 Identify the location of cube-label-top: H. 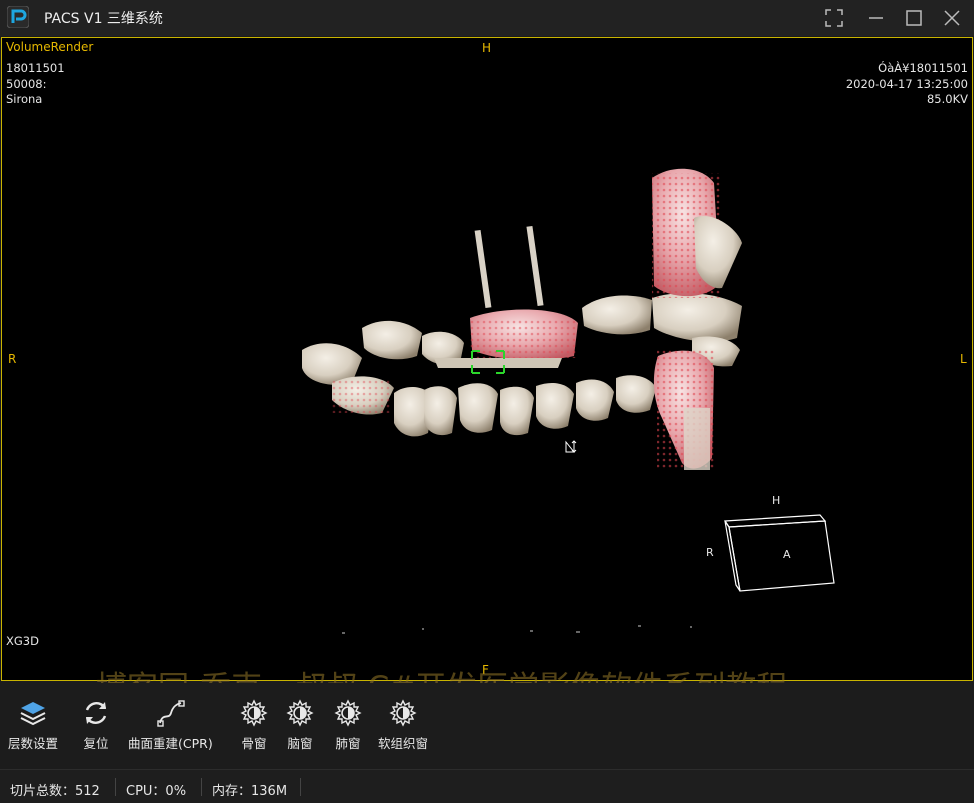
(776, 500).